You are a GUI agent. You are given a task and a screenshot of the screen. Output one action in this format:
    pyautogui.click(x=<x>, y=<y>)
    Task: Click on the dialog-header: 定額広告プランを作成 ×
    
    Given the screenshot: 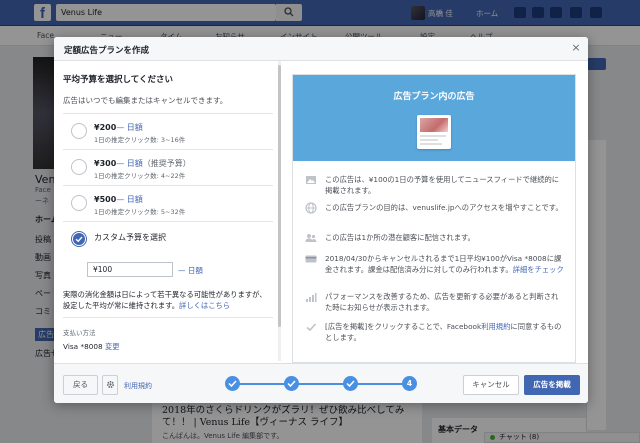 What is the action you would take?
    pyautogui.click(x=321, y=49)
    